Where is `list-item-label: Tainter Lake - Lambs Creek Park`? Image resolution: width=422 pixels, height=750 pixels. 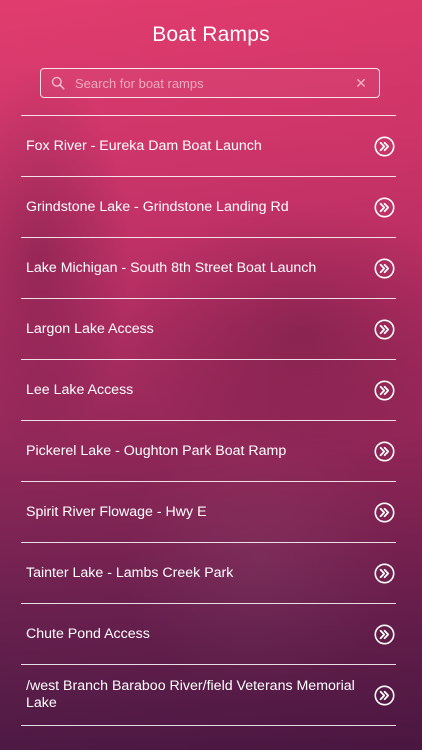 list-item-label: Tainter Lake - Lambs Creek Park is located at coordinates (130, 572).